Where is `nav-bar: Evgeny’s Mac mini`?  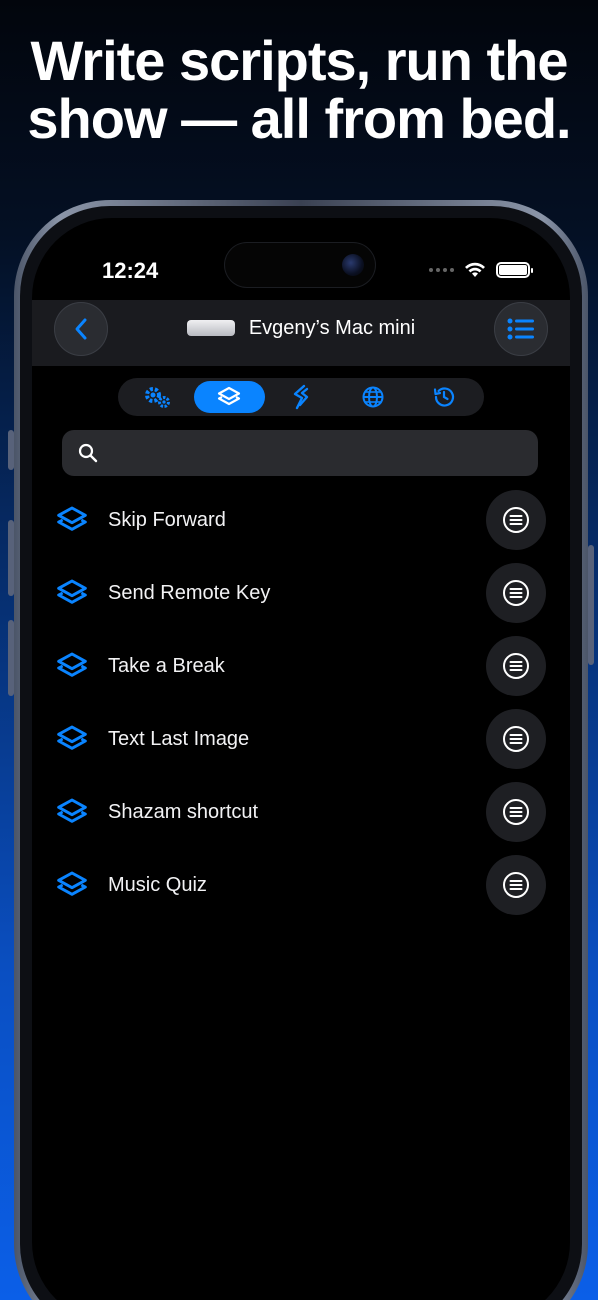
nav-bar: Evgeny’s Mac mini is located at coordinates (301, 333).